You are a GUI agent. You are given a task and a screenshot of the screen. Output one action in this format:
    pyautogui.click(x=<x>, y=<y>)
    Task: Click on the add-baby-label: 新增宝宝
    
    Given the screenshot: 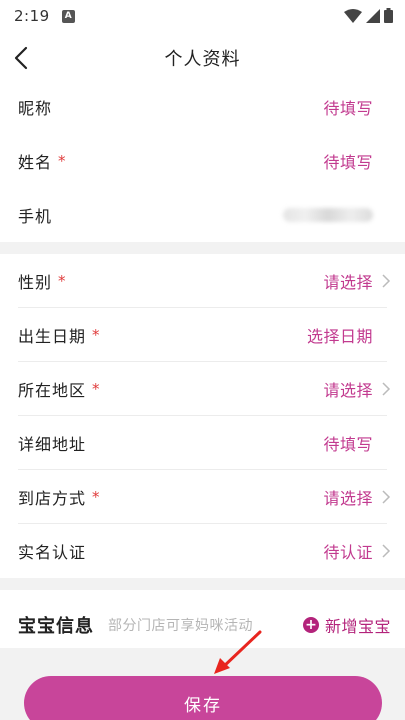 What is the action you would take?
    pyautogui.click(x=357, y=626)
    